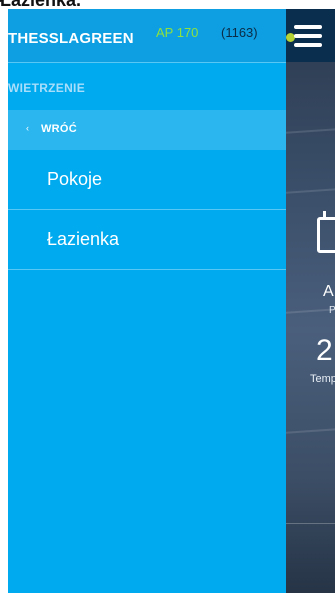 This screenshot has width=335, height=593. Describe the element at coordinates (177, 32) in the screenshot. I see `device-model: AP 170` at that location.